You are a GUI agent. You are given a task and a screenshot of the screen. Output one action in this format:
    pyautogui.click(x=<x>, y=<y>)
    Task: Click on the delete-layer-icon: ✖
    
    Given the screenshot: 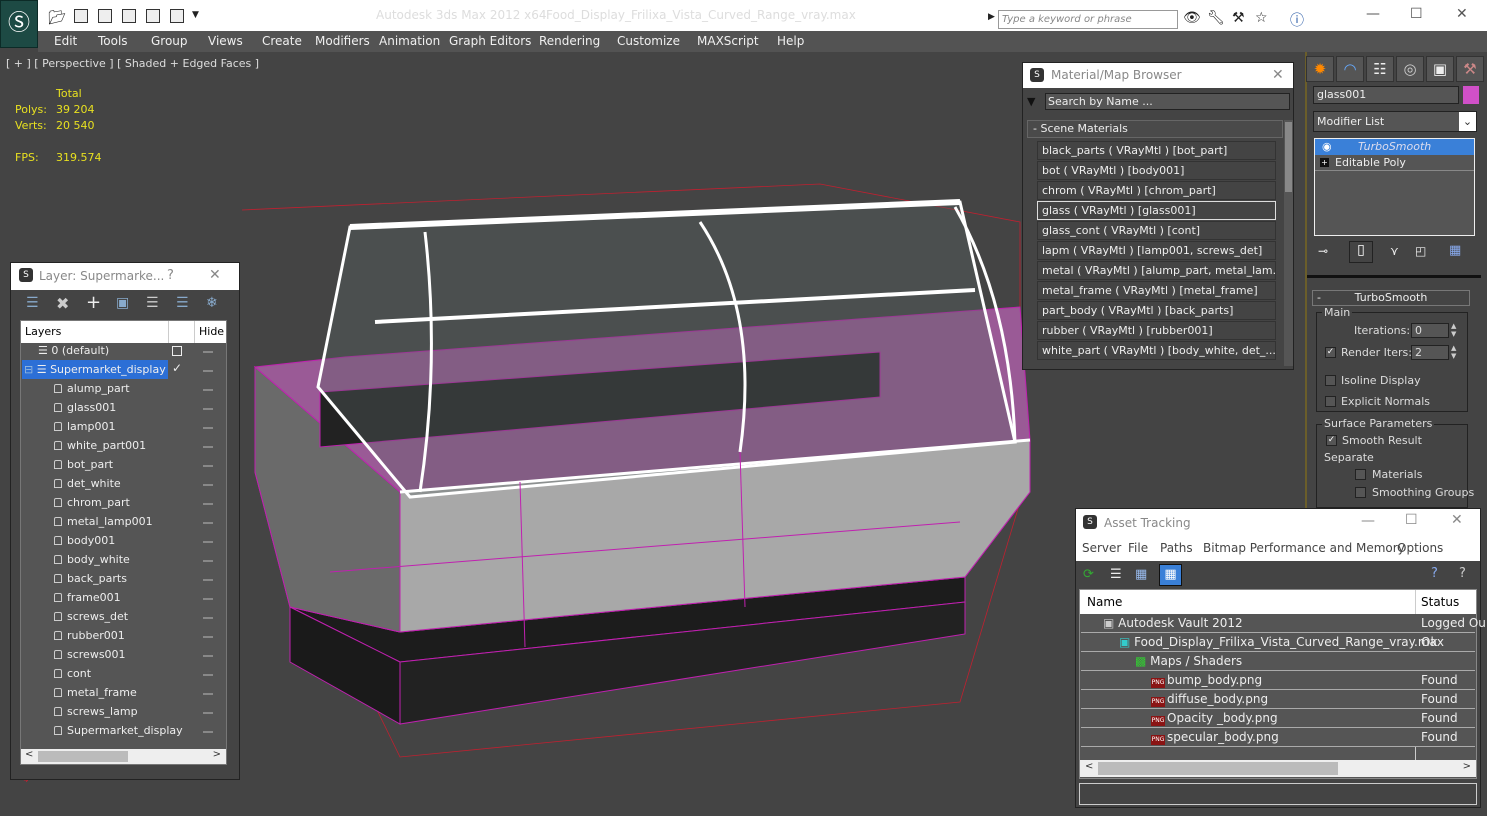 What is the action you would take?
    pyautogui.click(x=62, y=303)
    